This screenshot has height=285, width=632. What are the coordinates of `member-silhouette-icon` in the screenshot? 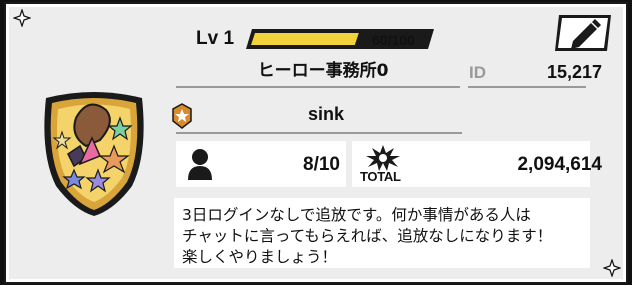 It's located at (200, 164).